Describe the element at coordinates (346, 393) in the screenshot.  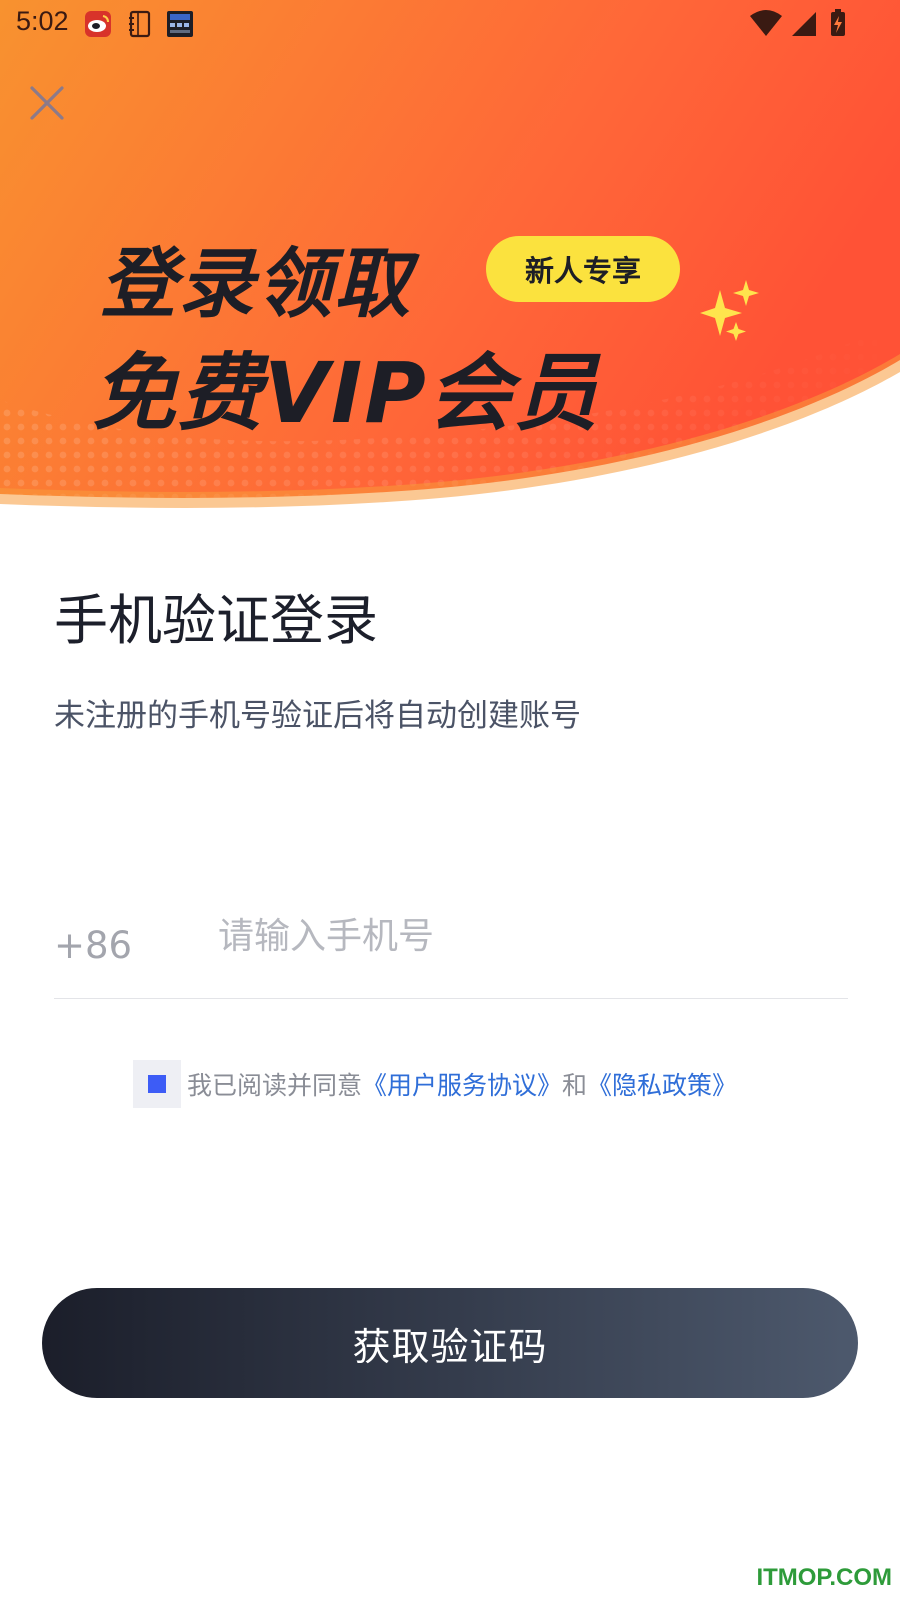
I see `banner-headline-line2: 免费VIP会员` at that location.